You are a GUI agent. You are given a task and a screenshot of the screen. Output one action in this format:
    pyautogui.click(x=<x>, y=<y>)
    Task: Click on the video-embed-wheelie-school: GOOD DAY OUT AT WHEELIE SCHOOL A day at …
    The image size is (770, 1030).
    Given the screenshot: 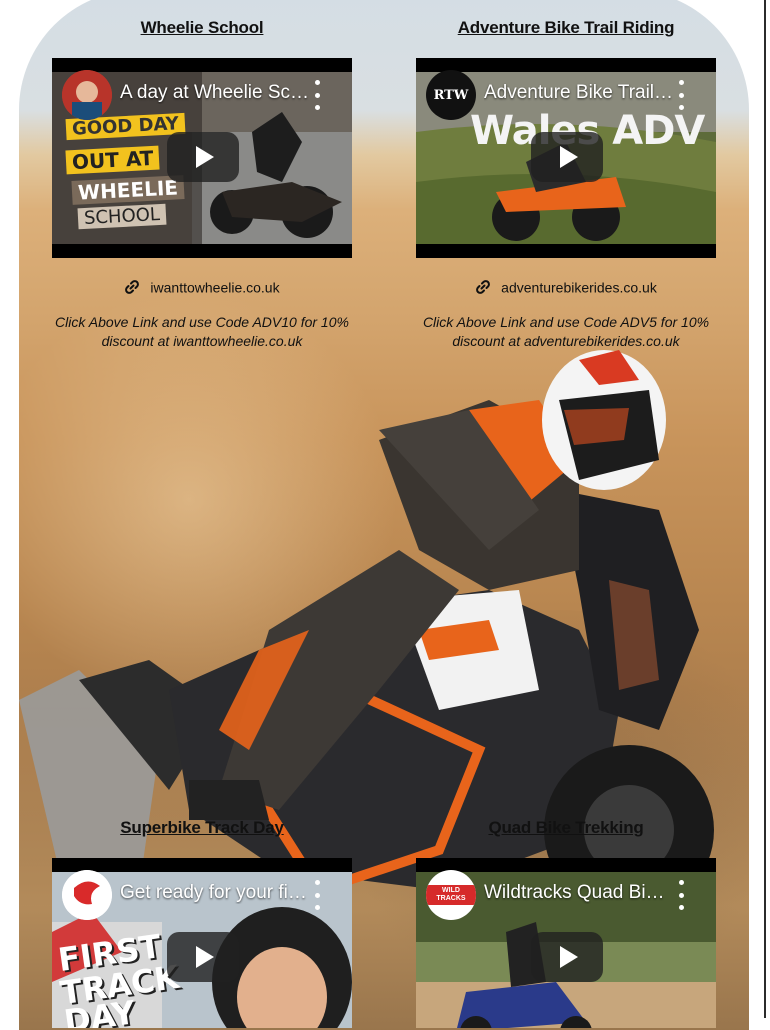 What is the action you would take?
    pyautogui.click(x=202, y=158)
    